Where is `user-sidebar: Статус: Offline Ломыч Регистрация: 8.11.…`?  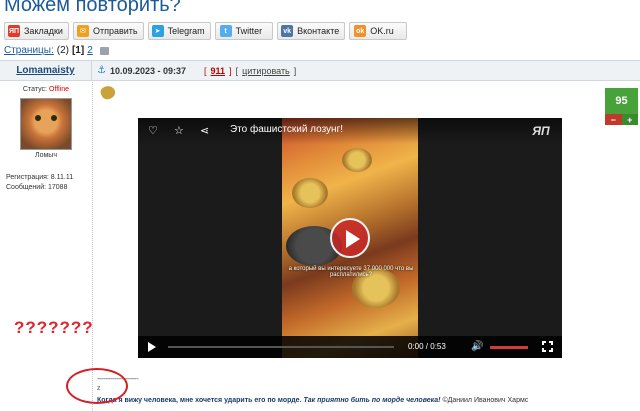
user-sidebar: Статус: Offline Ломыч Регистрация: 8.11.… is located at coordinates (46, 137).